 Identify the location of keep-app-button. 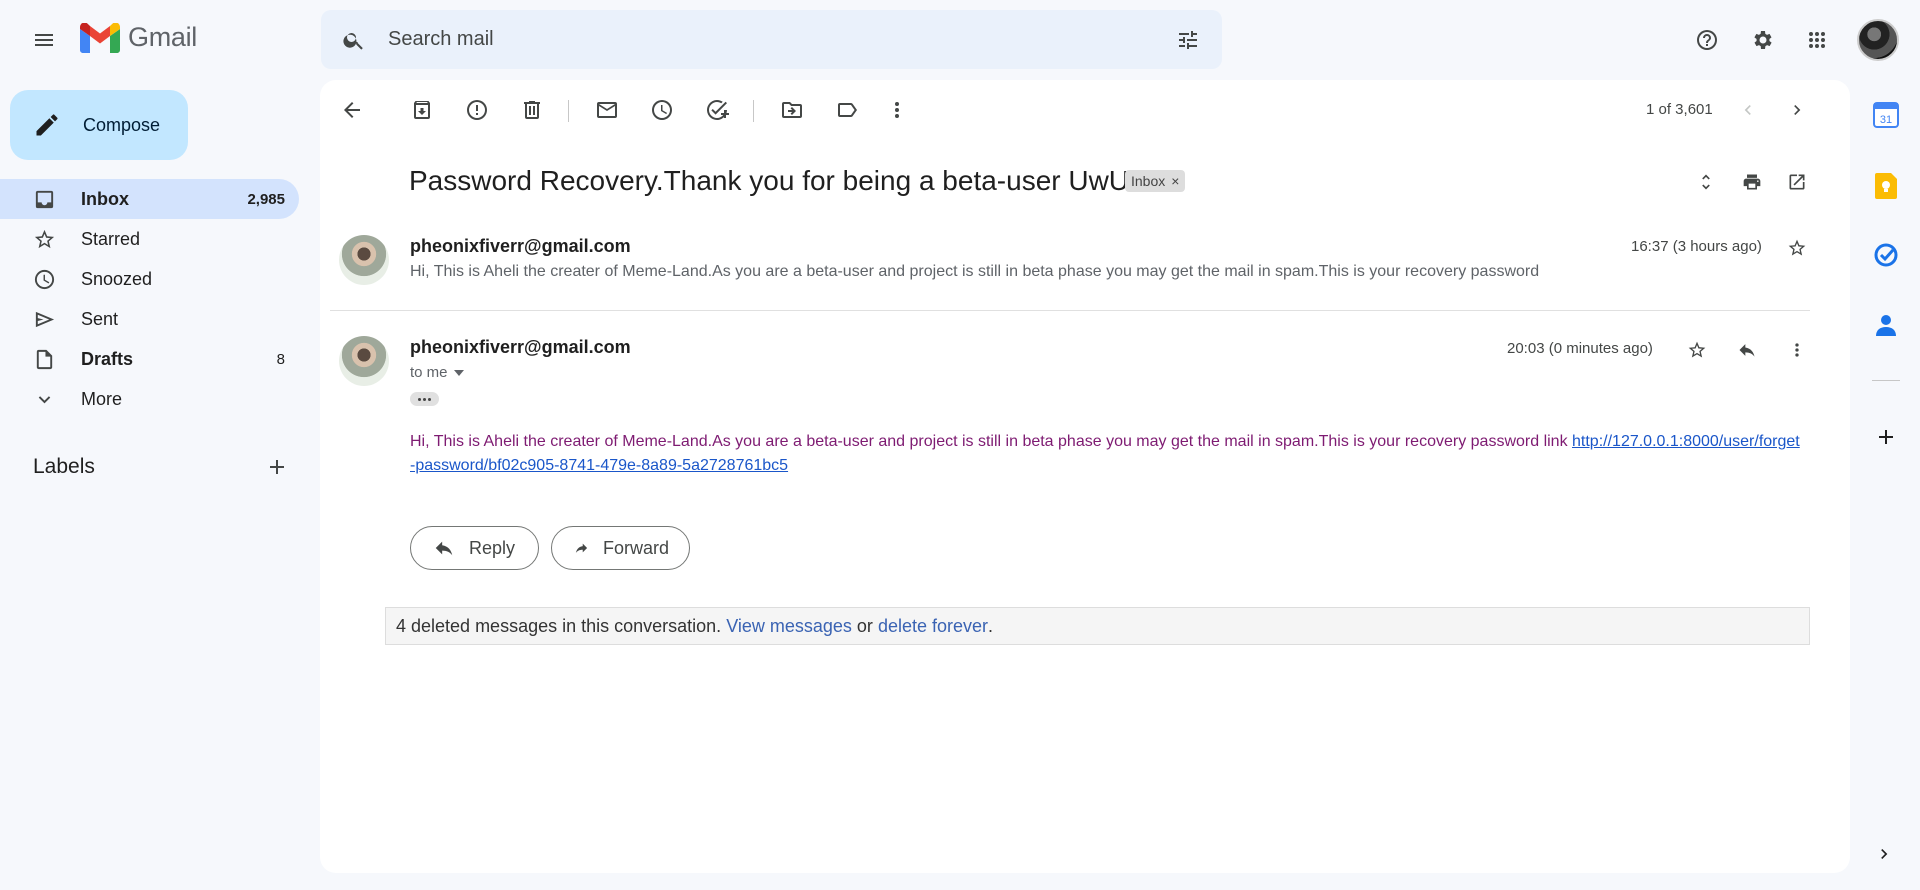
(1886, 186).